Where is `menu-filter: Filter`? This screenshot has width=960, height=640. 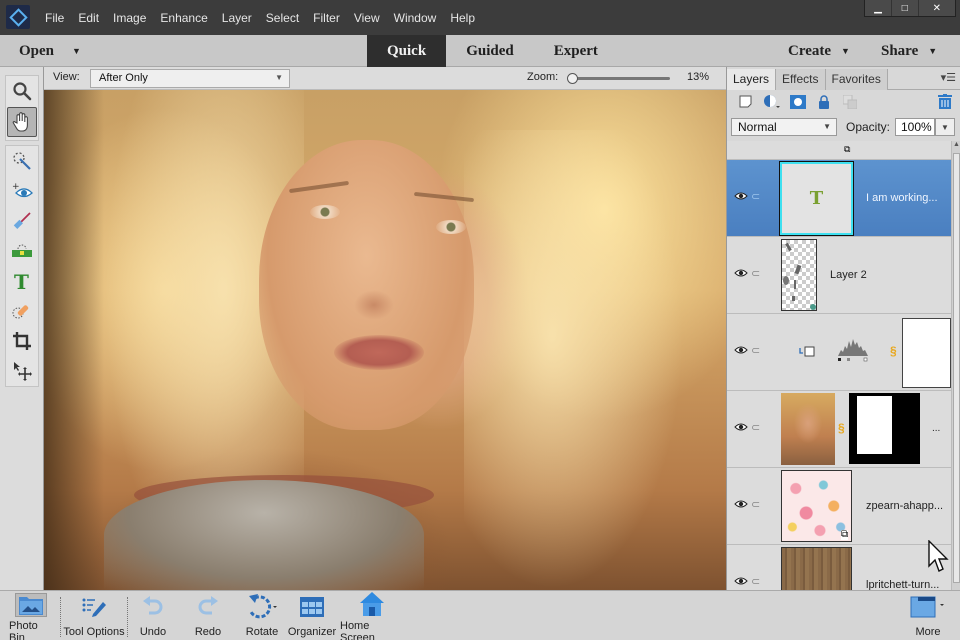
menu-filter: Filter is located at coordinates (326, 18).